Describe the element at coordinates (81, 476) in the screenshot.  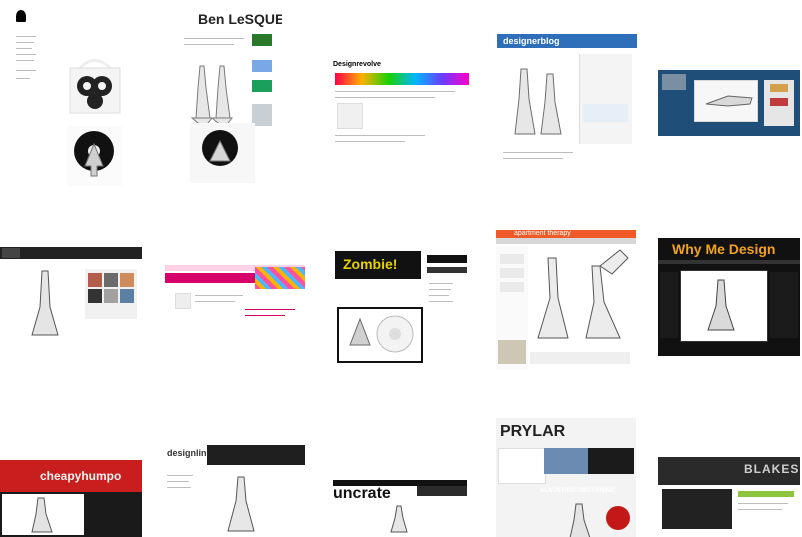
I see `thumbnail-title: cheapyhumpo` at that location.